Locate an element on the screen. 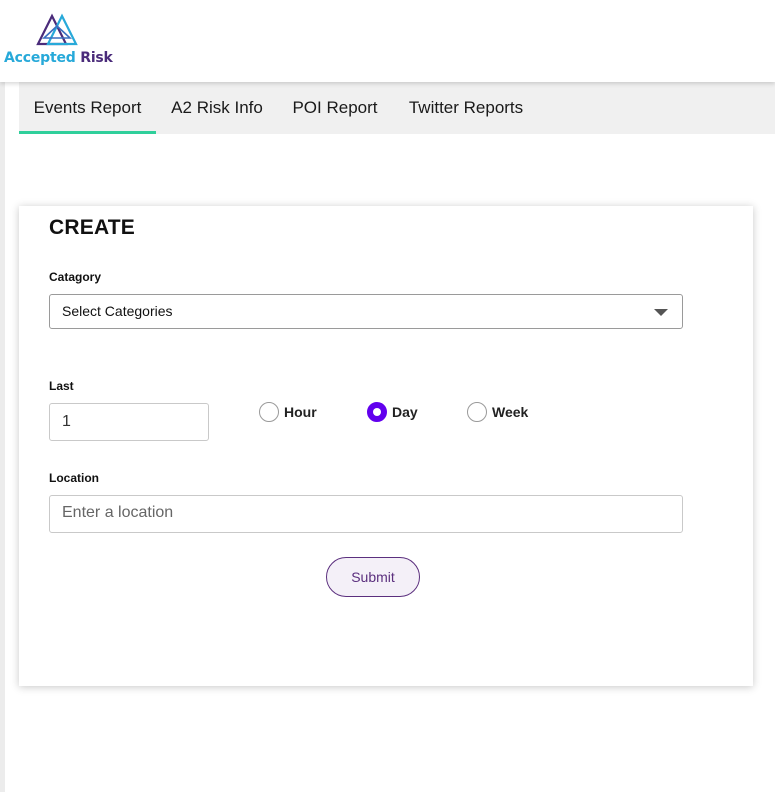 This screenshot has height=792, width=775. radio-hour-label: Hour is located at coordinates (300, 412).